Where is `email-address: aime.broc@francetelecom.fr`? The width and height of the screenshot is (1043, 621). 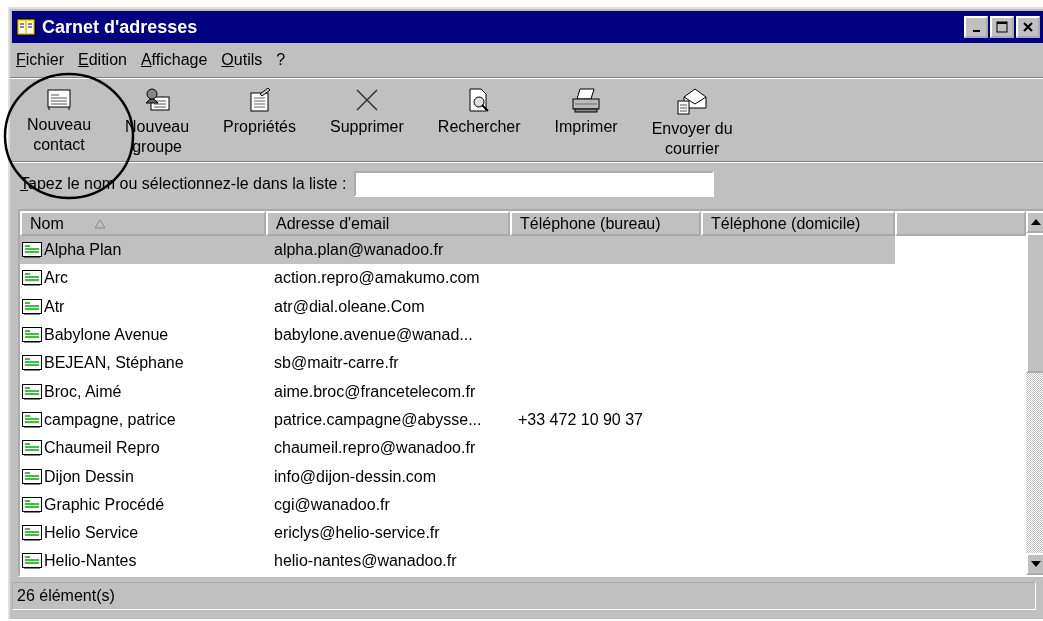 email-address: aime.broc@francetelecom.fr is located at coordinates (375, 391).